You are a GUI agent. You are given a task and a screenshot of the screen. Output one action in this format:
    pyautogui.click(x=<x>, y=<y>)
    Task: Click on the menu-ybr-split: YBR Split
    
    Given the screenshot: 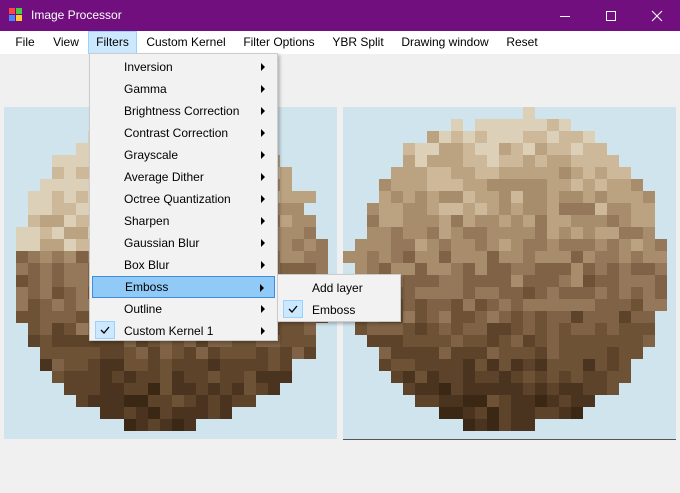 What is the action you would take?
    pyautogui.click(x=358, y=42)
    